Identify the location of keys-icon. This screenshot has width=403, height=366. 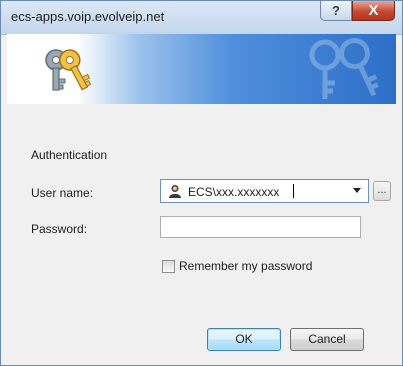
(68, 70).